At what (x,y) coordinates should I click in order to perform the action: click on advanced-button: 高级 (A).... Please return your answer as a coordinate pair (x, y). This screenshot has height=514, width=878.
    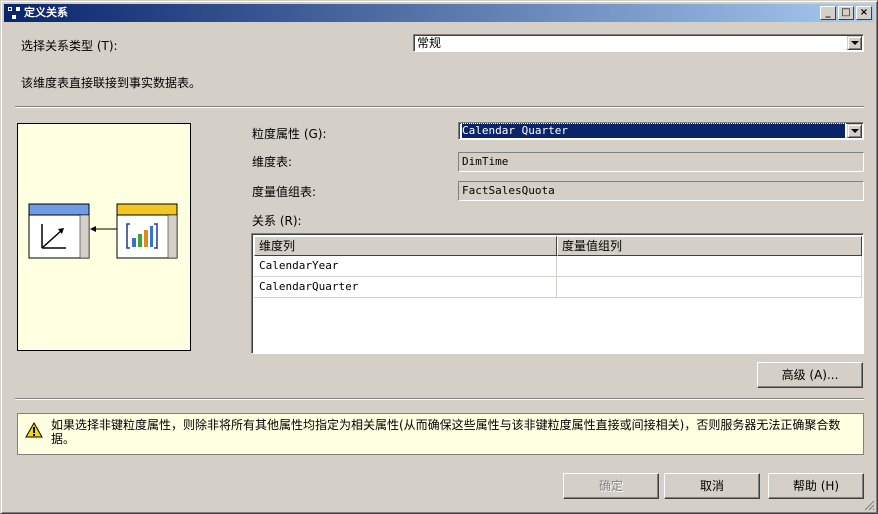
    Looking at the image, I should click on (810, 375).